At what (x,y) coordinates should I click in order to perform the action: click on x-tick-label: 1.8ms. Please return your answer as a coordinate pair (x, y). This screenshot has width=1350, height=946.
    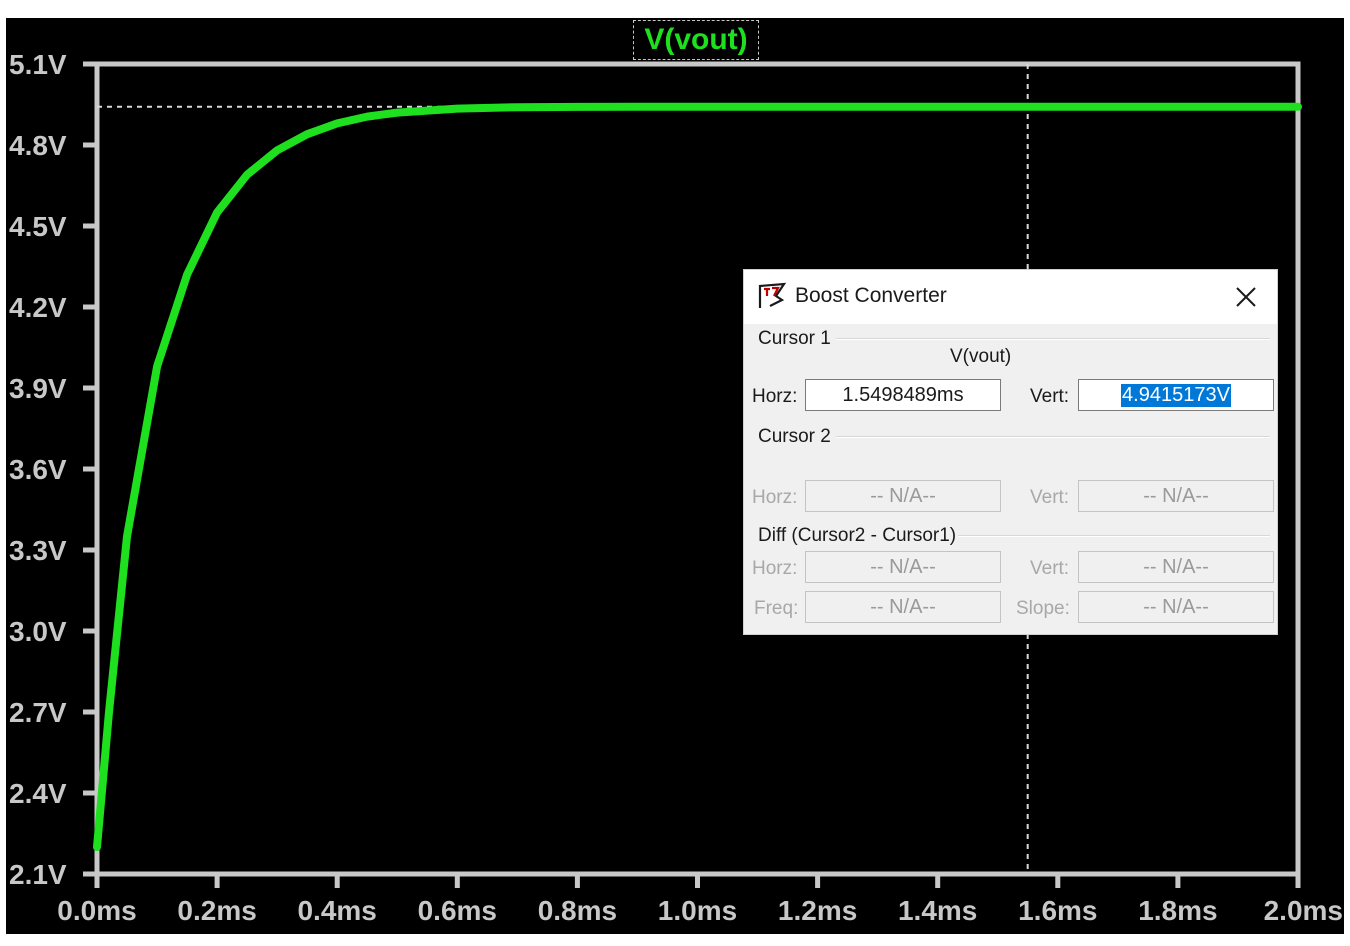
    Looking at the image, I should click on (1177, 910).